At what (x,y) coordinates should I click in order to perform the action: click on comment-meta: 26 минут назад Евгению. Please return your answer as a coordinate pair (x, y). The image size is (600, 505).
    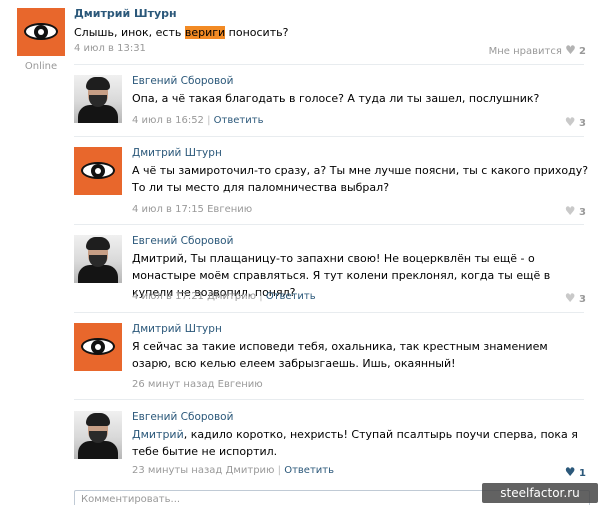
    Looking at the image, I should click on (197, 384).